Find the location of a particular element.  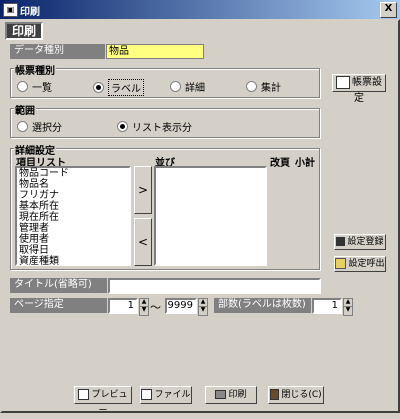

copies-down-spin: ▼ is located at coordinates (348, 311).